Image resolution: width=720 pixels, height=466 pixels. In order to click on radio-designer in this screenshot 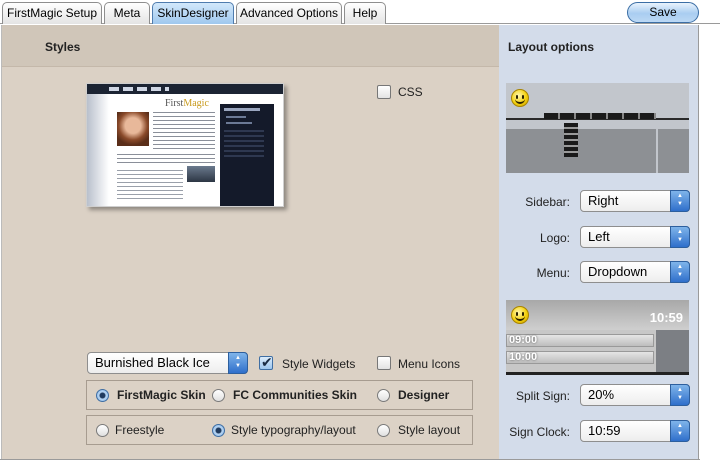, I will do `click(383, 395)`.